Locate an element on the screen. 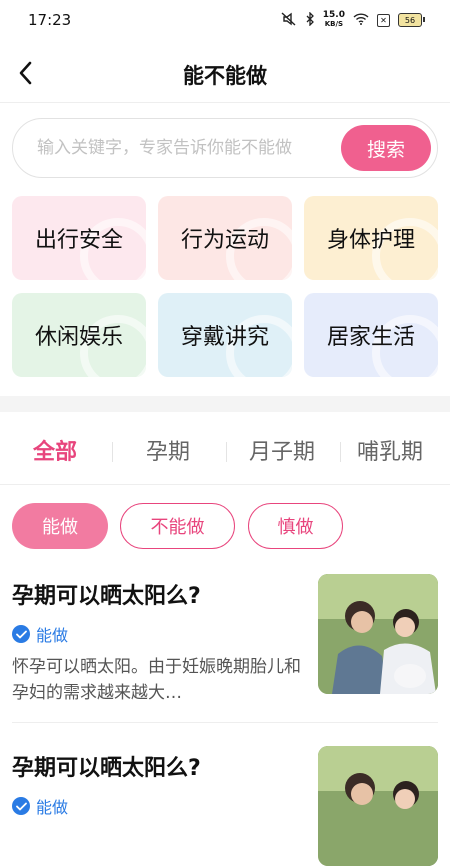  category-label: 休闲娱乐 is located at coordinates (78, 337).